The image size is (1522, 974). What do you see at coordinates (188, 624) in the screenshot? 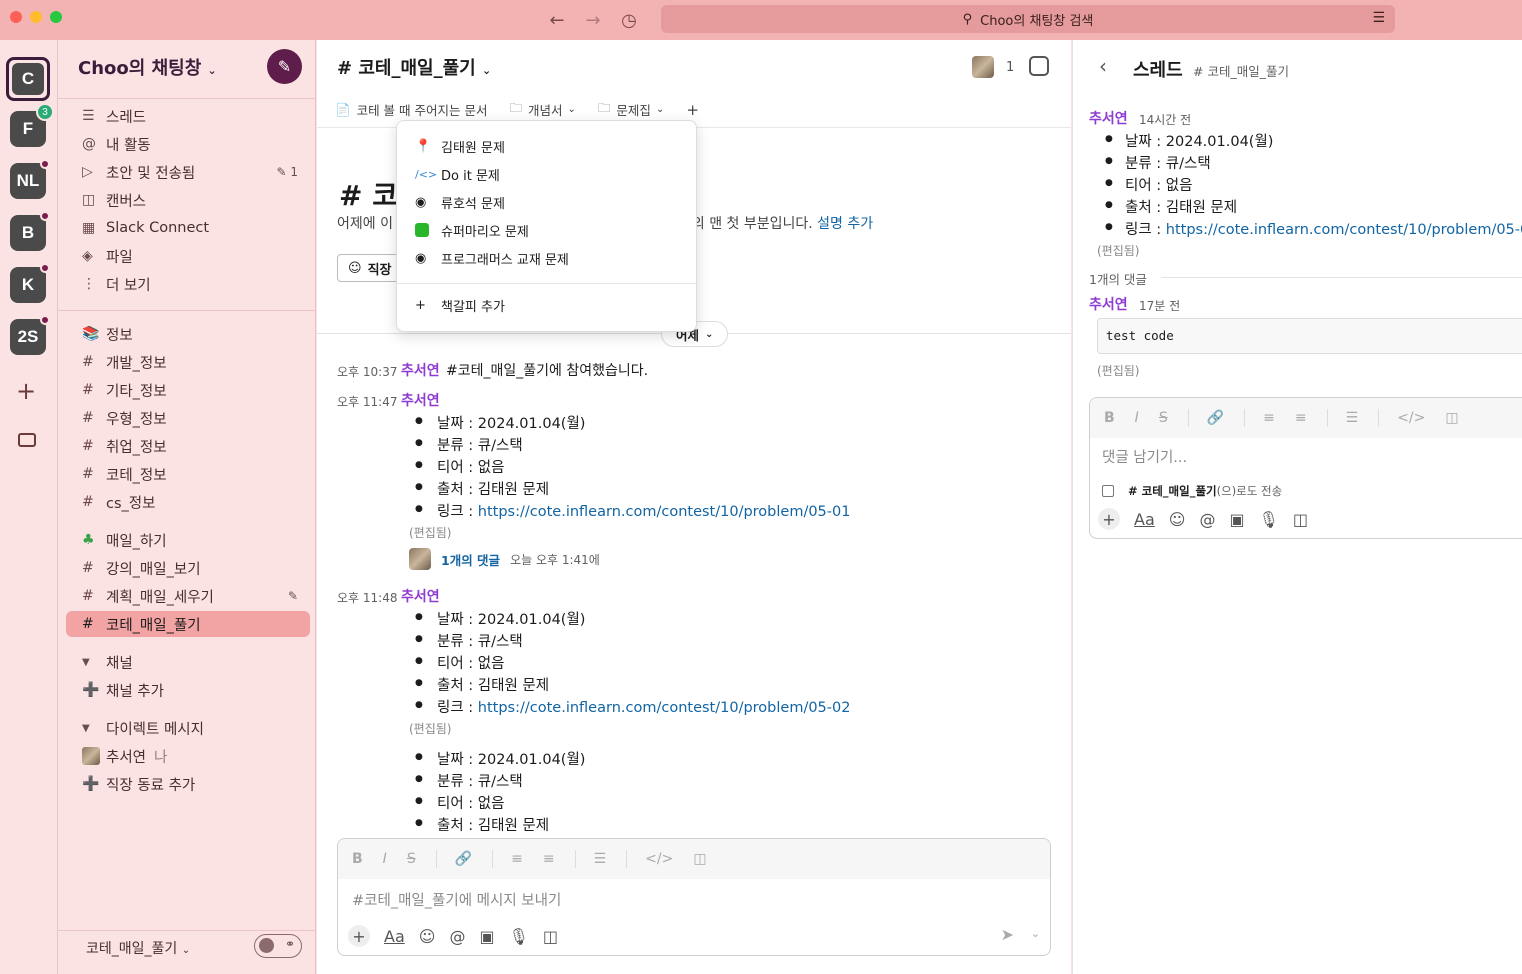
I see `sidebar-item-channel-active: # 코테_매일_풀기` at bounding box center [188, 624].